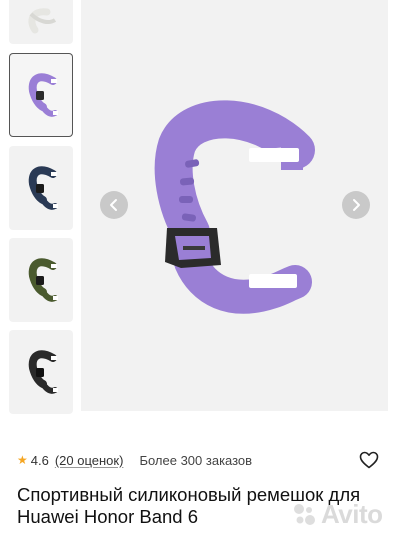 Image resolution: width=399 pixels, height=540 pixels. I want to click on avito-logo-icon, so click(304, 514).